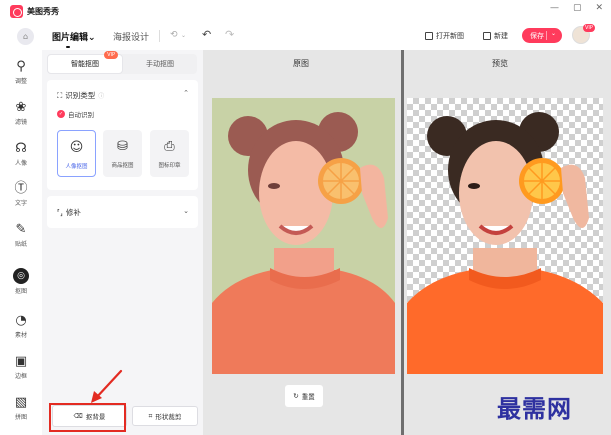  Describe the element at coordinates (169, 166) in the screenshot. I see `option-label: 图标印章` at that location.